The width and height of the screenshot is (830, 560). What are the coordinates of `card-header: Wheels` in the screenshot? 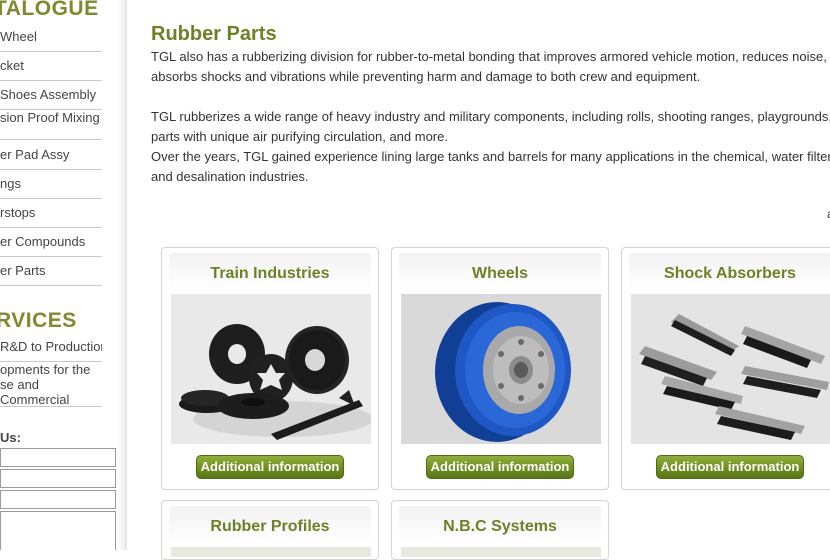 It's located at (500, 272).